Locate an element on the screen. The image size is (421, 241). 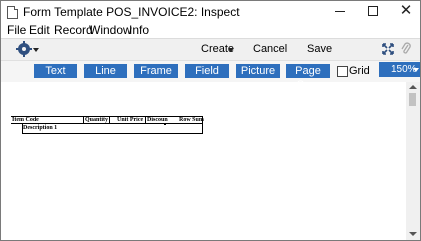
close-button: ✕ is located at coordinates (405, 11).